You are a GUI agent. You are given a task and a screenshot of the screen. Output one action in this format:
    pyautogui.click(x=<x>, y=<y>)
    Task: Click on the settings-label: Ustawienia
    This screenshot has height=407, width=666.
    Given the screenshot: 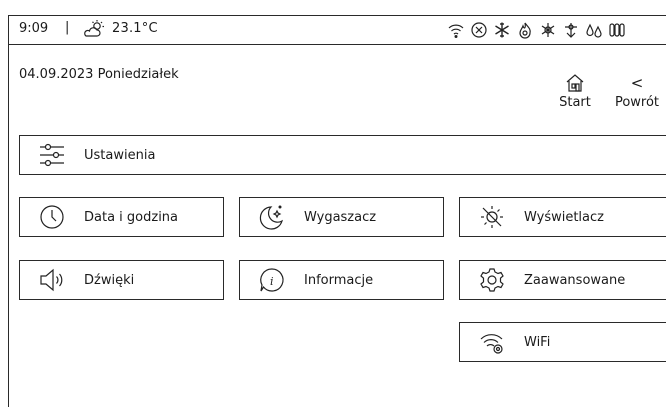 What is the action you would take?
    pyautogui.click(x=120, y=155)
    